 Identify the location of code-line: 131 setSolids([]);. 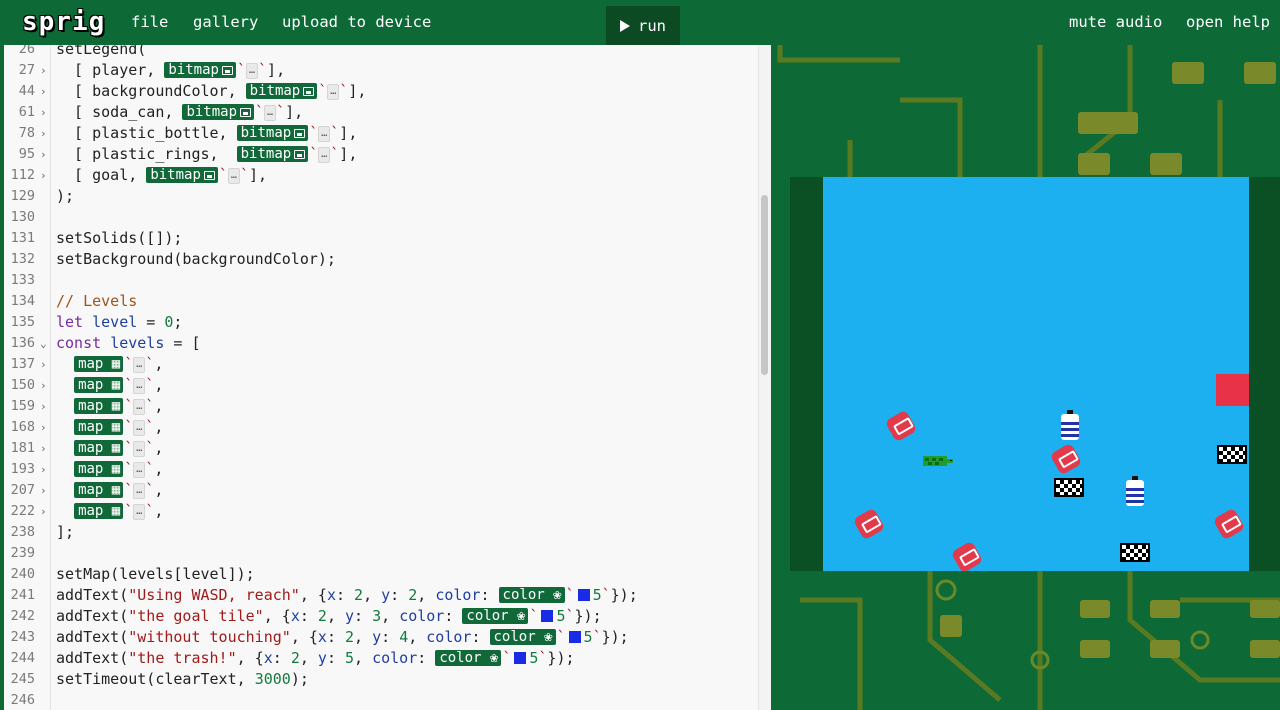
(381, 238).